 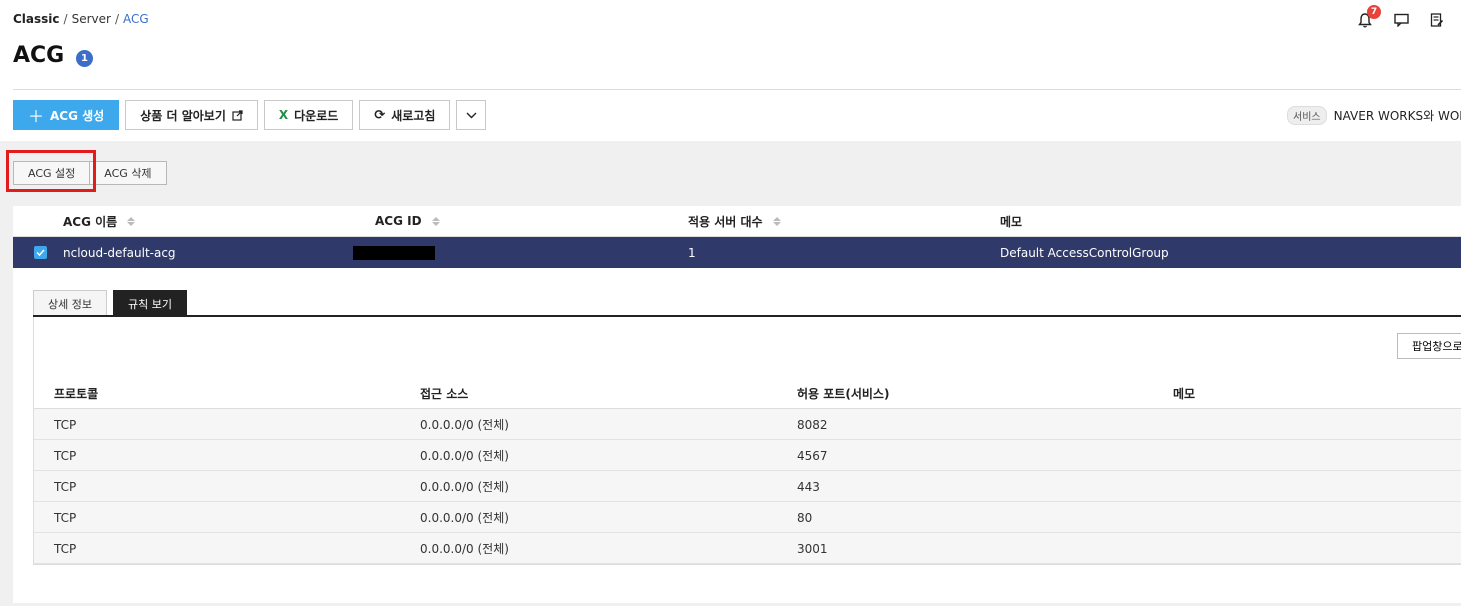 I want to click on bell-icon: 7, so click(x=1368, y=17).